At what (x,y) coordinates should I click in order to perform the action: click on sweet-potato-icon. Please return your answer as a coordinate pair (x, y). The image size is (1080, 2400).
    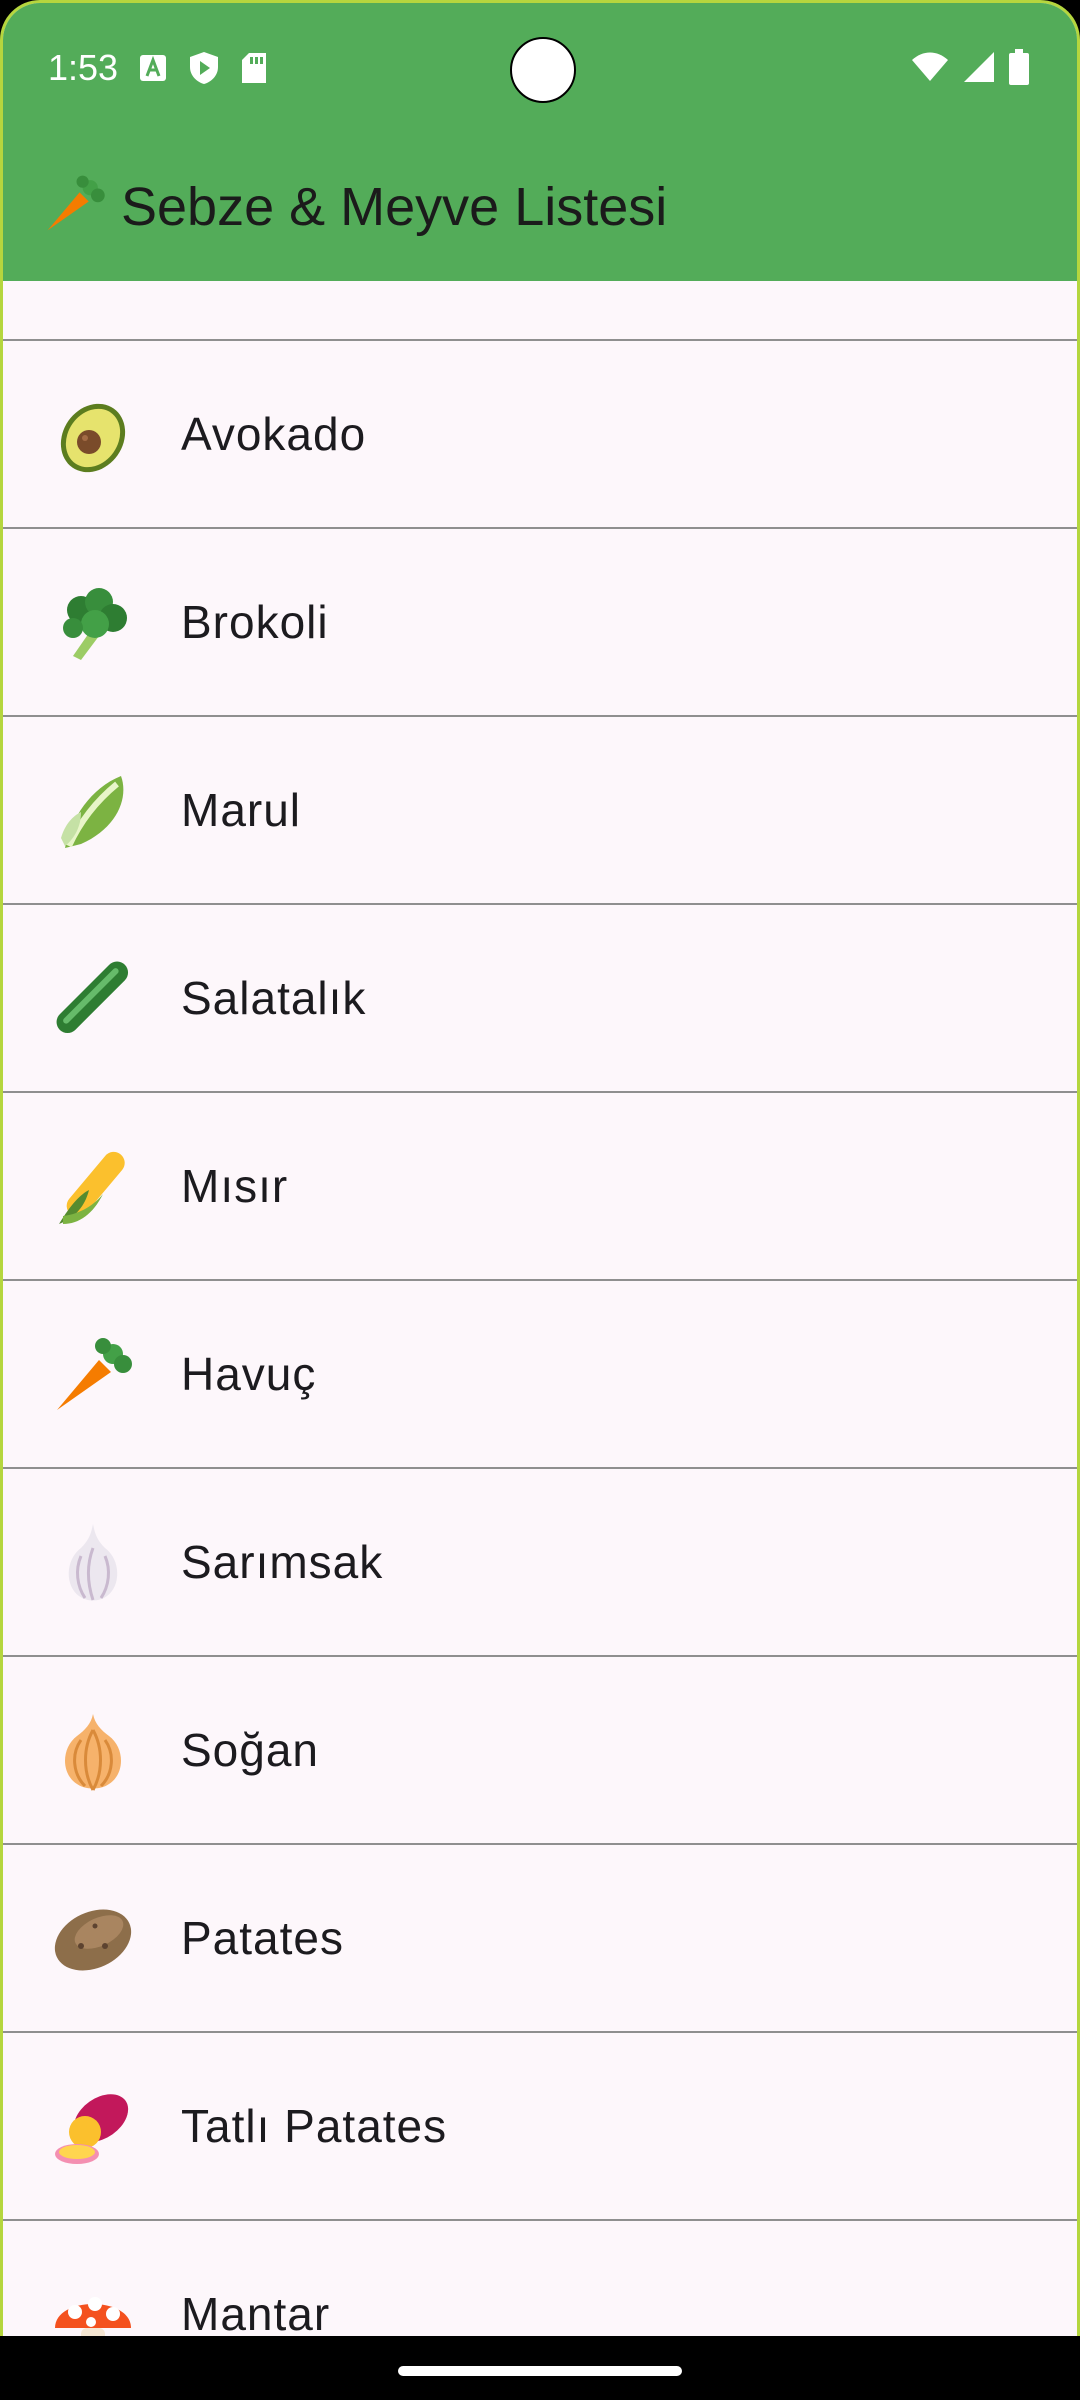
    Looking at the image, I should click on (93, 2126).